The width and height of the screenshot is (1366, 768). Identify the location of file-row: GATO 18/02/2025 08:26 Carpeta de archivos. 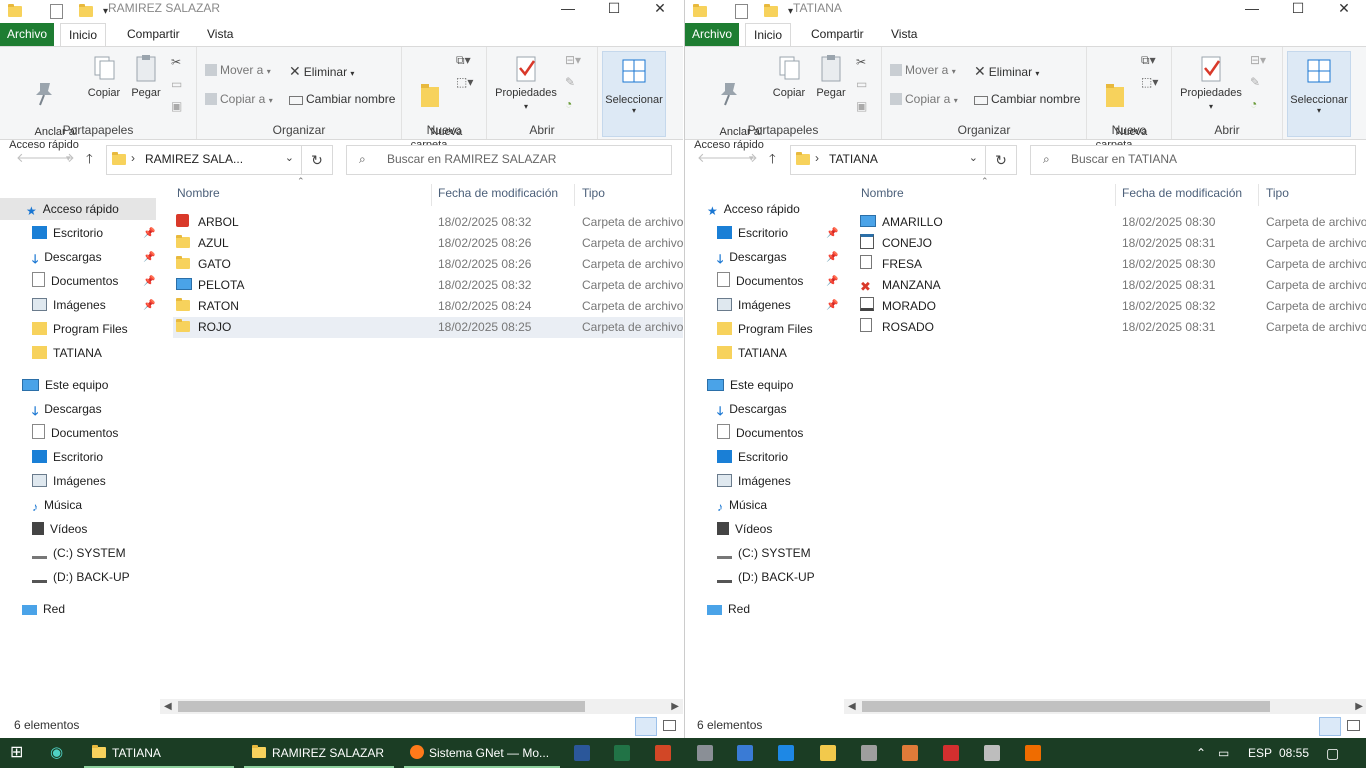
(428, 264).